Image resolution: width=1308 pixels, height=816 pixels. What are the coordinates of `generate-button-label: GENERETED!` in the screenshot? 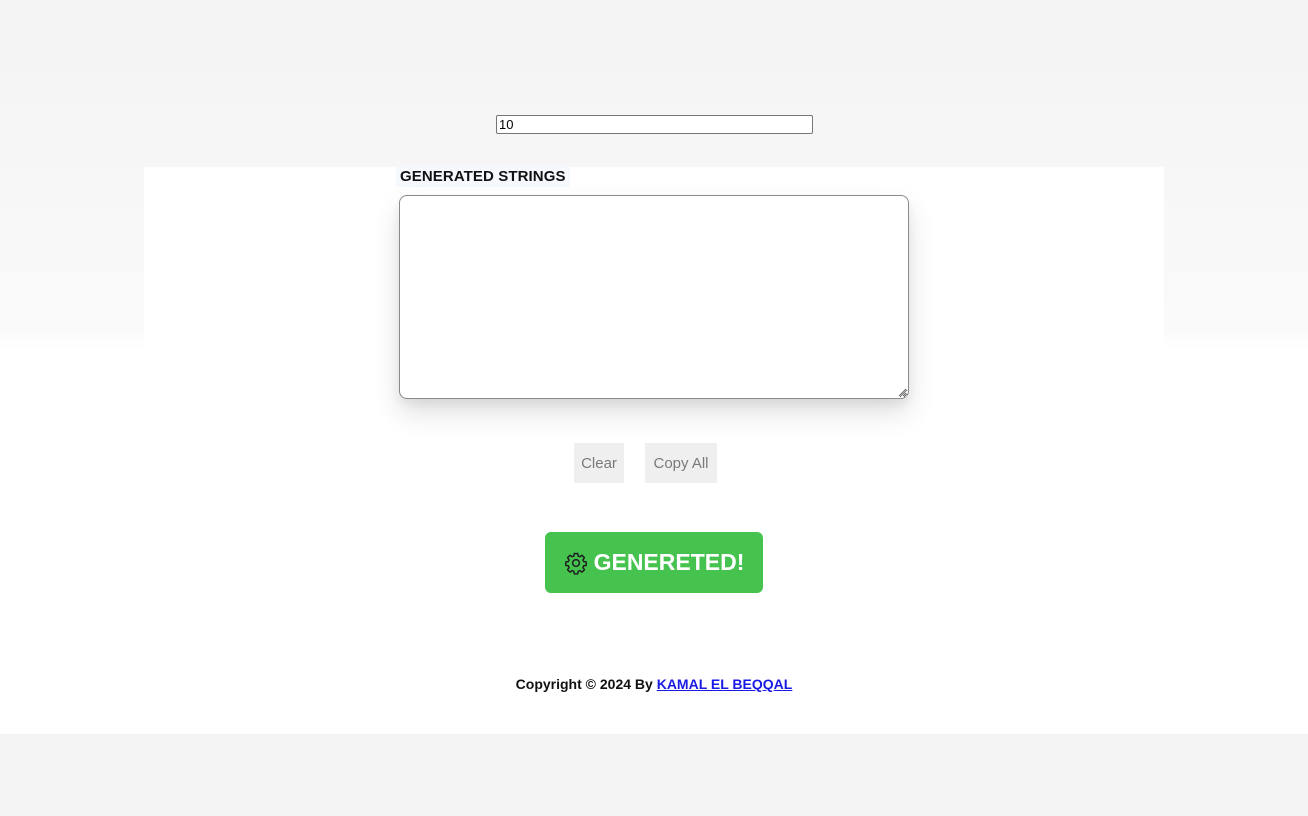 It's located at (669, 562).